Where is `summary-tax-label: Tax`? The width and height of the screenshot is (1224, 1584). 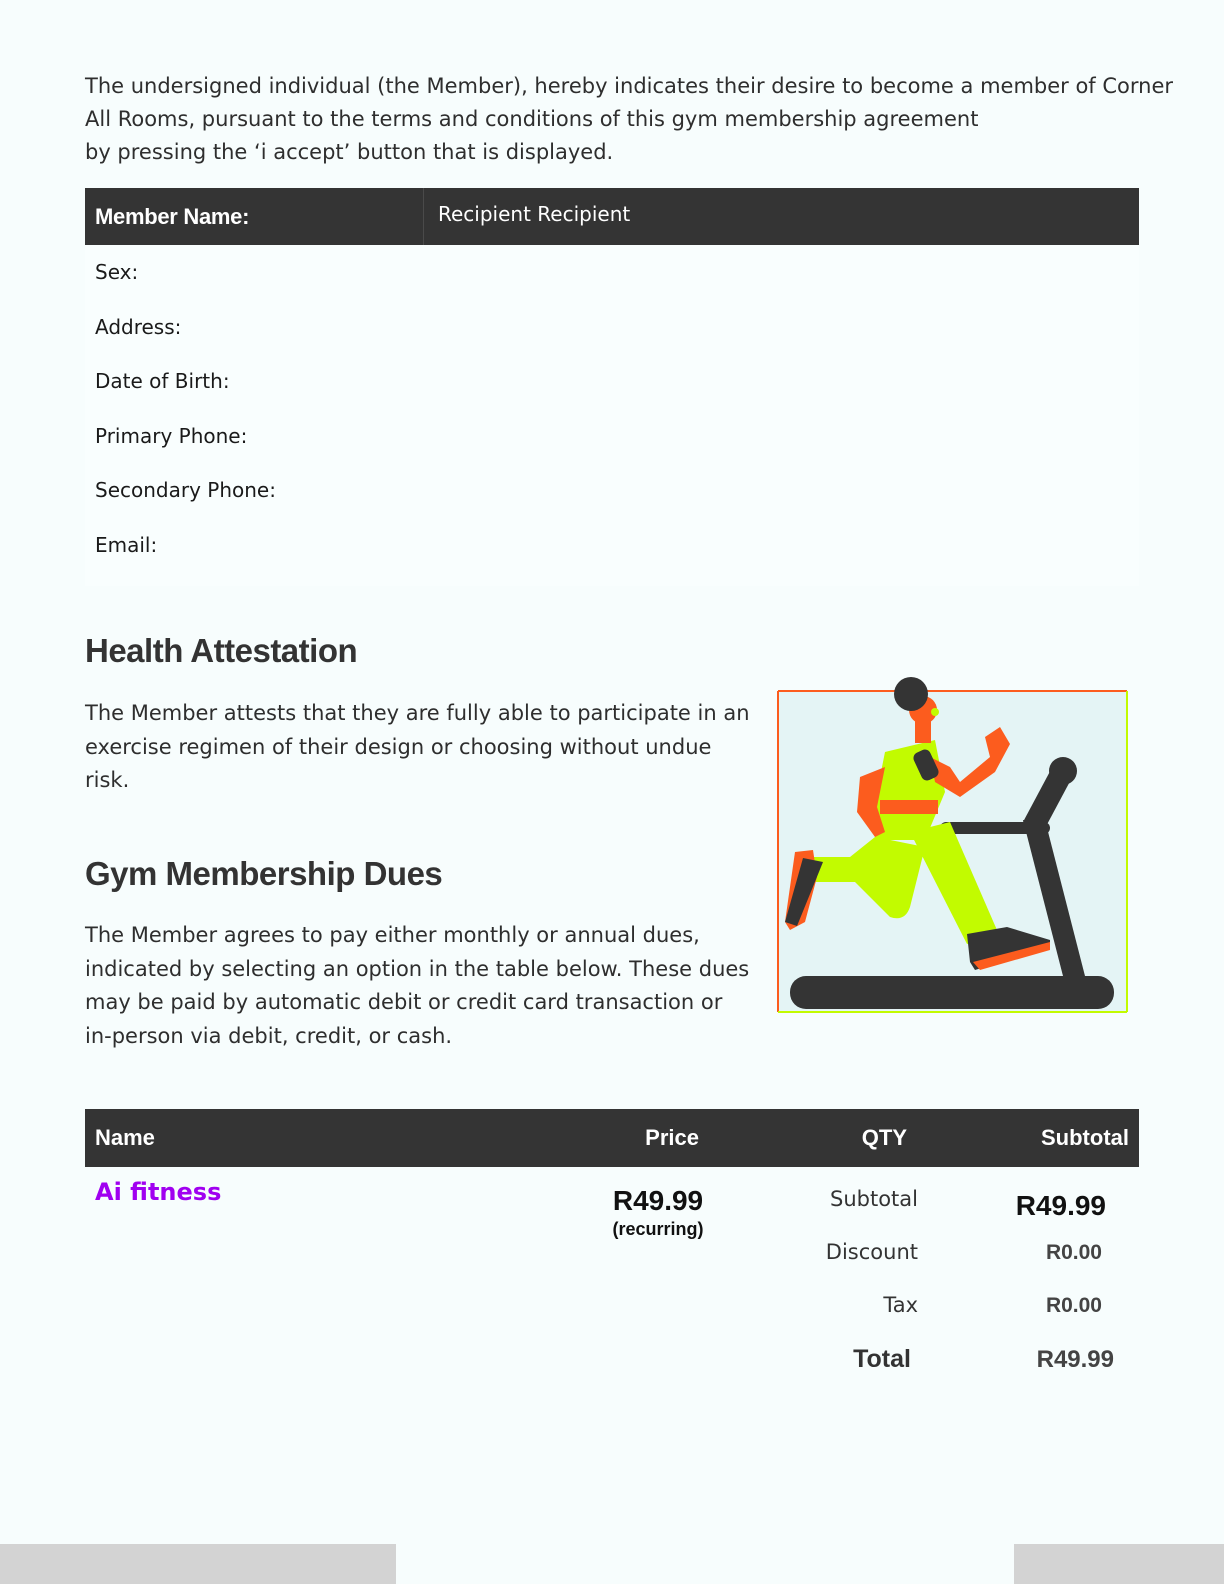
summary-tax-label: Tax is located at coordinates (900, 1305).